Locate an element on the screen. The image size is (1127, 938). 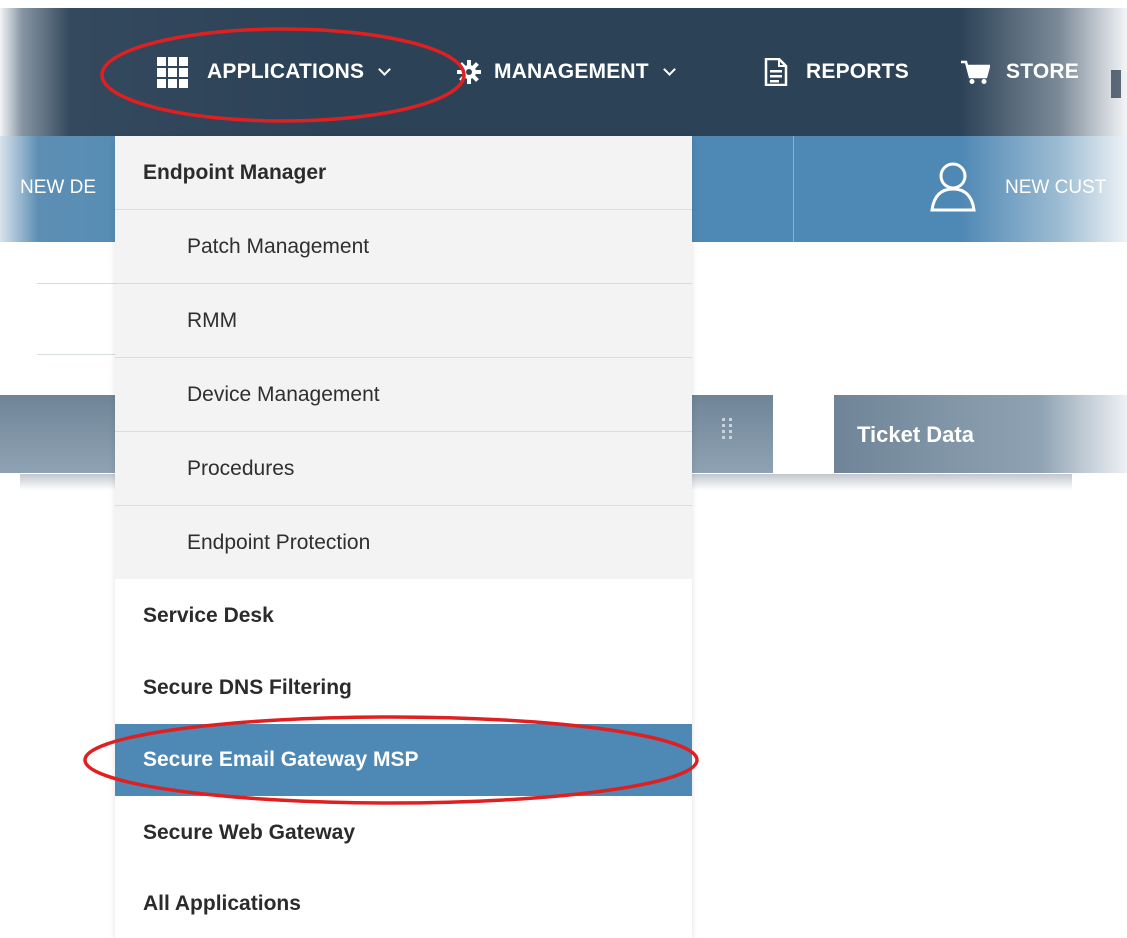
menu-item-label: Endpoint Protection is located at coordinates (279, 542).